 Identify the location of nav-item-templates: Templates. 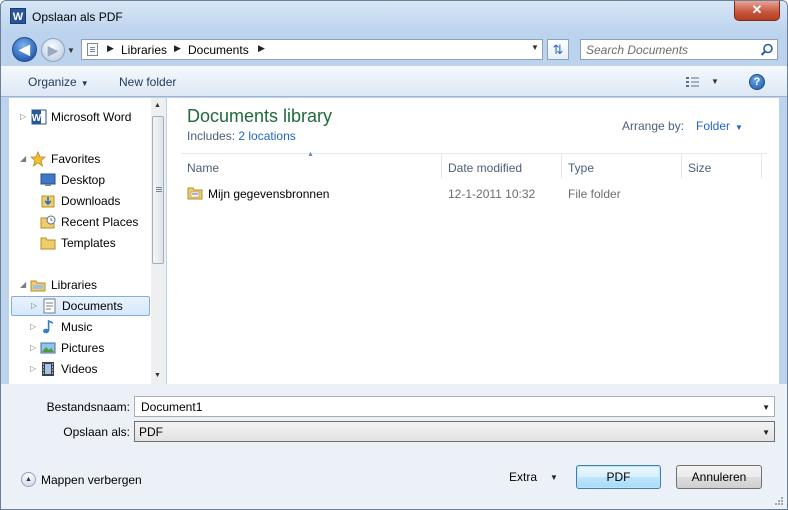
(80, 243).